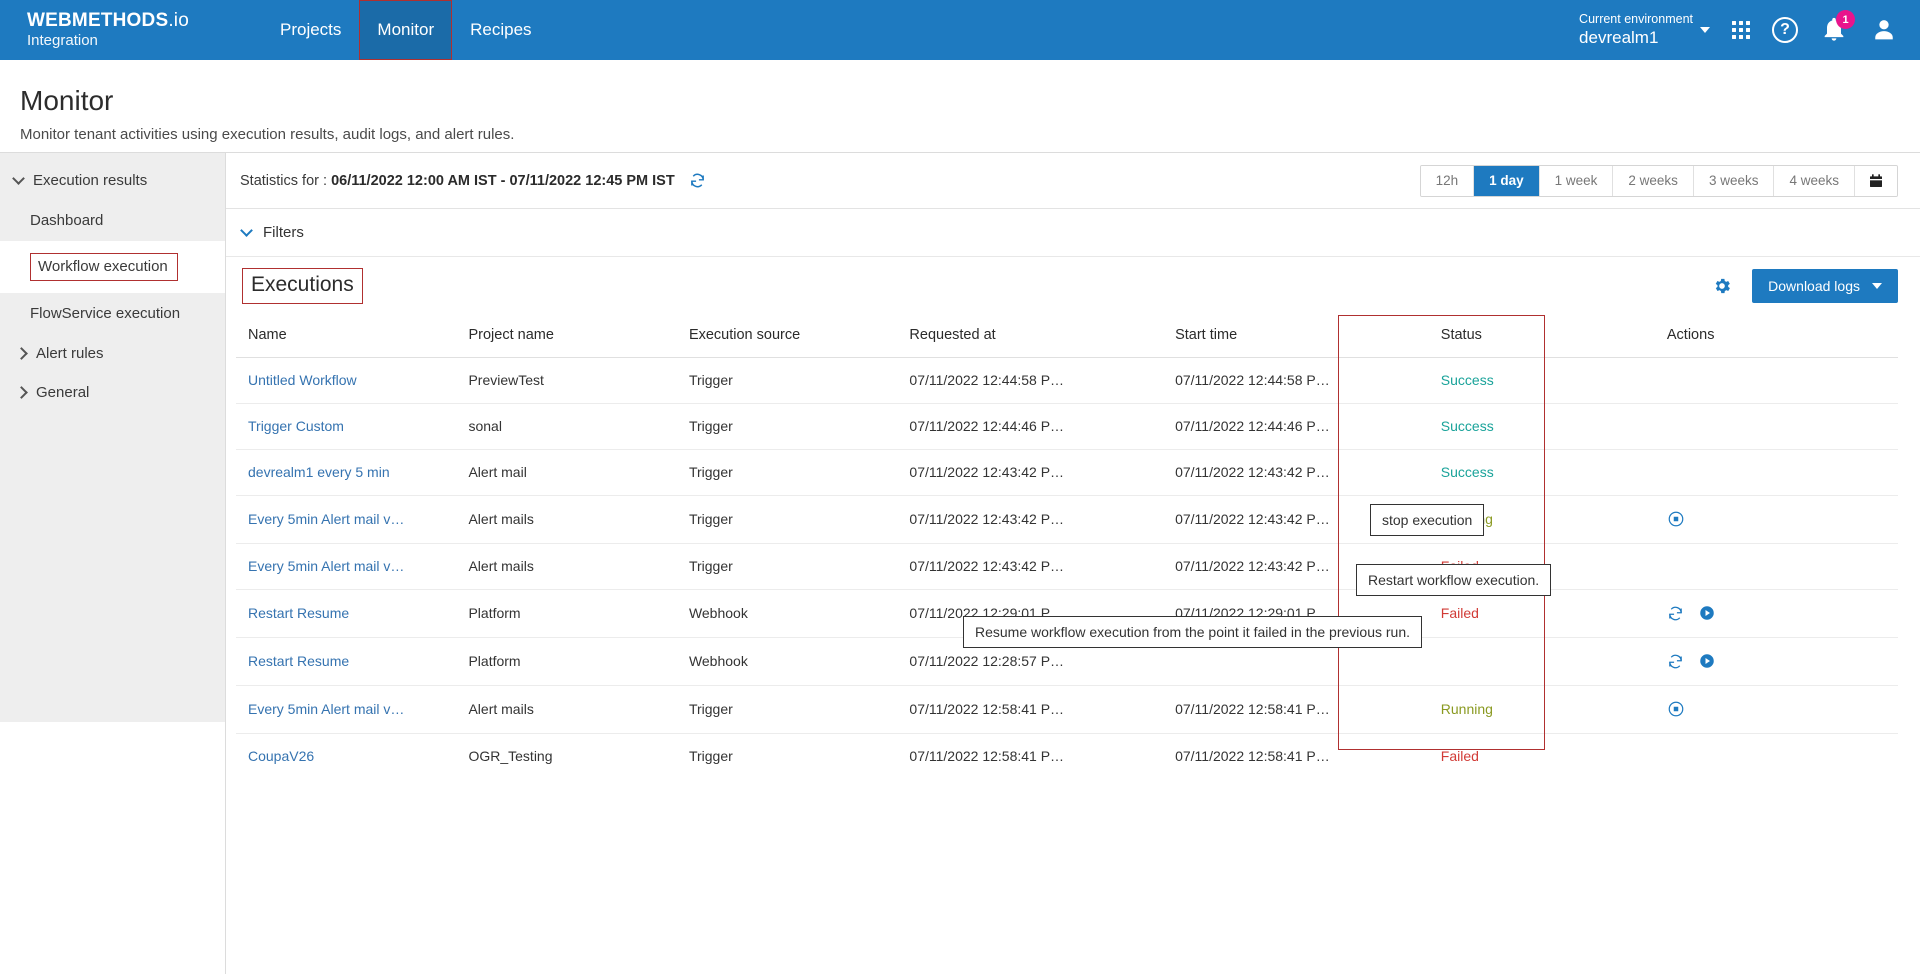 Image resolution: width=1920 pixels, height=974 pixels. I want to click on sidebar-item-workflow-execution: Workflow execution, so click(112, 267).